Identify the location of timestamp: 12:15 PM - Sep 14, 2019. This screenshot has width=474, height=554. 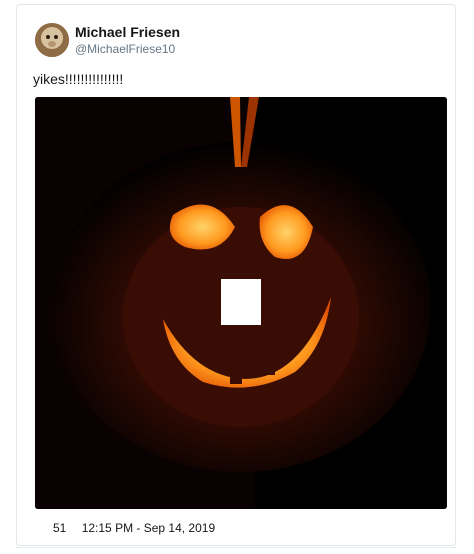
(148, 528).